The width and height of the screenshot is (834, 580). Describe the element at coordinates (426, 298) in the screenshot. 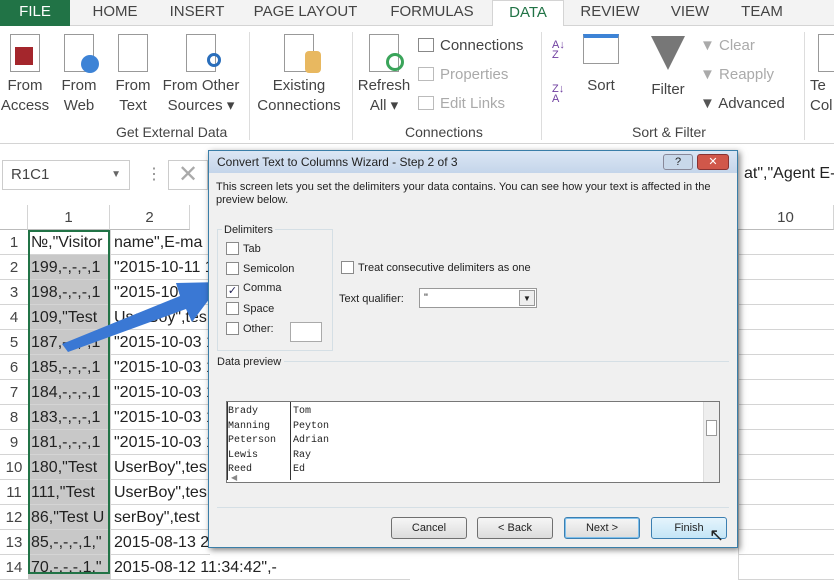

I see `selected-value: "` at that location.